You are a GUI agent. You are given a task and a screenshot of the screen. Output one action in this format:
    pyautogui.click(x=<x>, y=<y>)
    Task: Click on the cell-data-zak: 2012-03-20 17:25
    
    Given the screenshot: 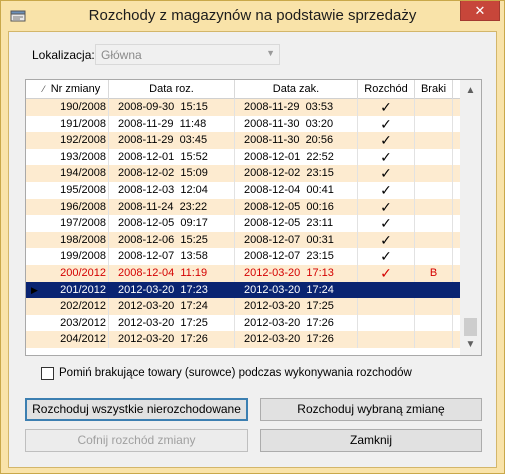 What is the action you would take?
    pyautogui.click(x=296, y=306)
    